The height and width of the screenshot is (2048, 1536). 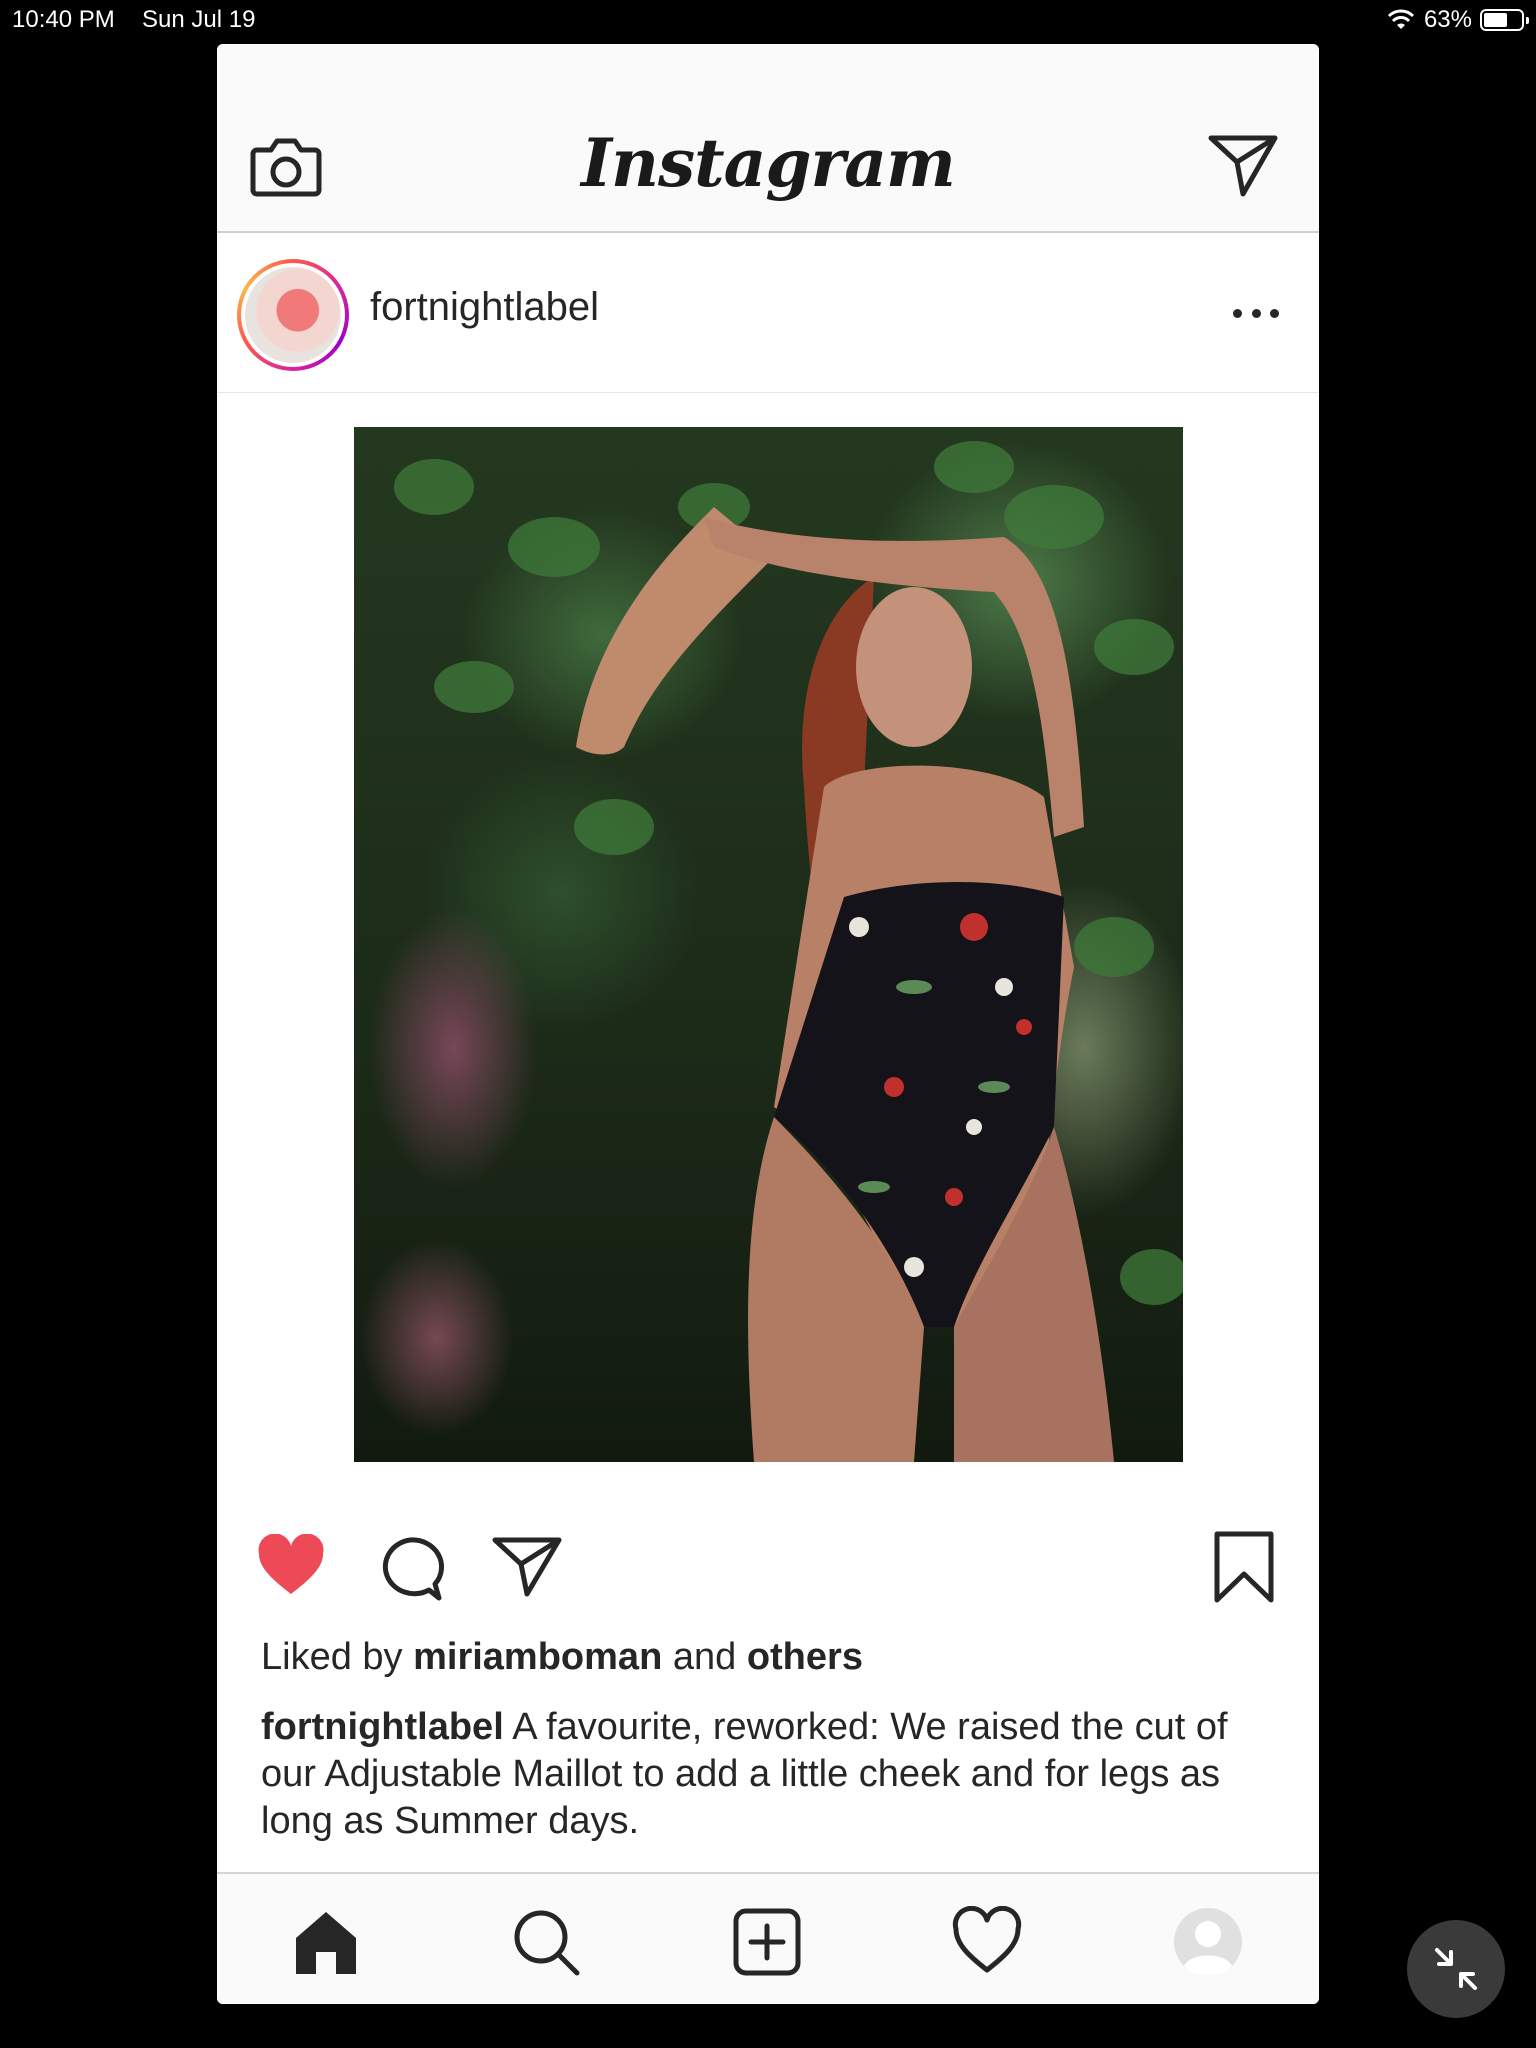 I want to click on post-username: fortnightlabel, so click(x=484, y=307).